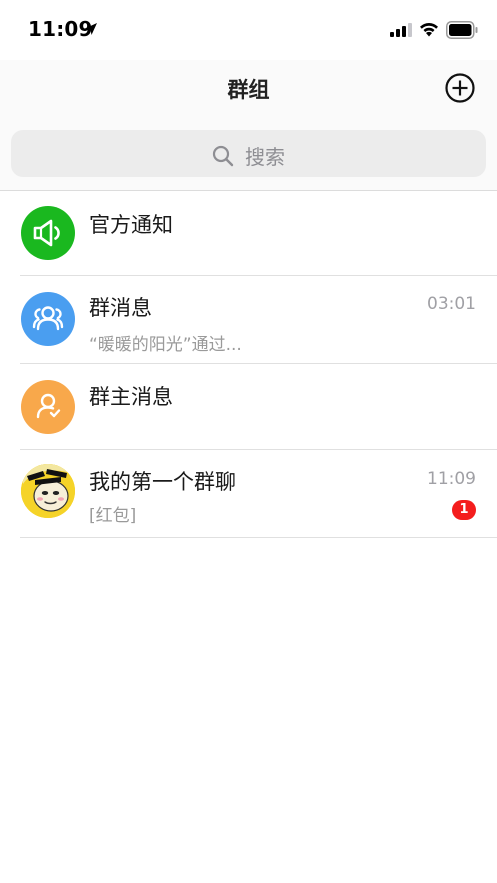 This screenshot has height=883, width=497. What do you see at coordinates (429, 29) in the screenshot?
I see `wifi-icon` at bounding box center [429, 29].